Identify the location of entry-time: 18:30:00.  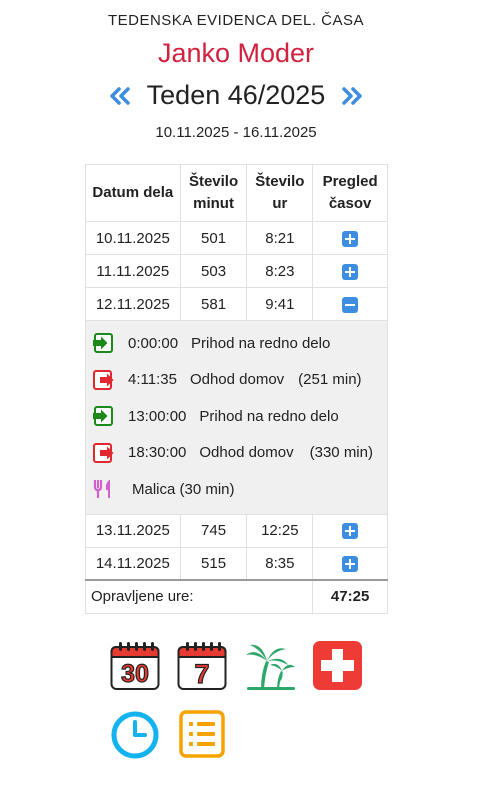
(157, 453).